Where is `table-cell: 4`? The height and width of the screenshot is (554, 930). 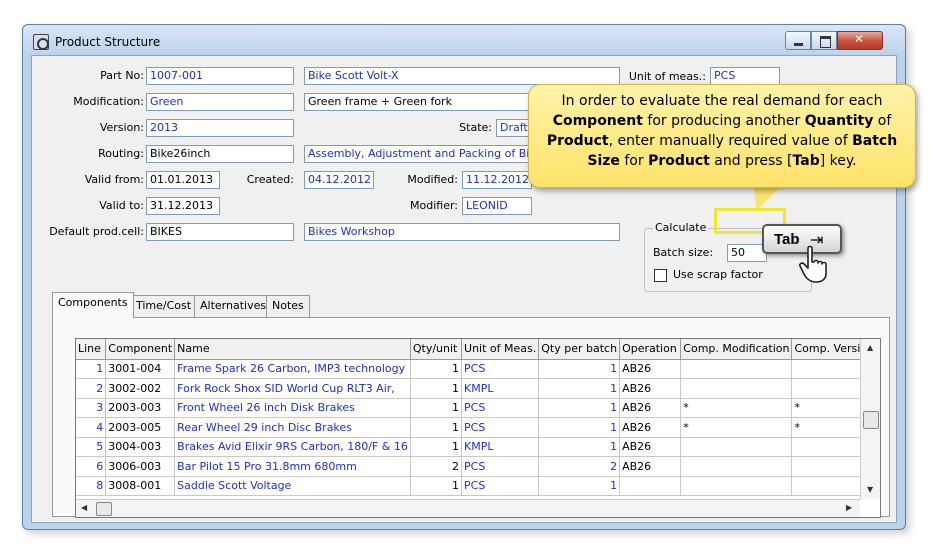
table-cell: 4 is located at coordinates (91, 427).